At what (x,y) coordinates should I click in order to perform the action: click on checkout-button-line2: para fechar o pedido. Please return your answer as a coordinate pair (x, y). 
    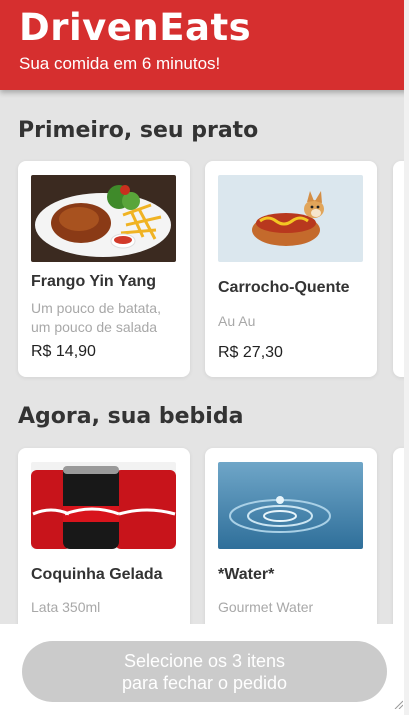
    Looking at the image, I should click on (204, 682).